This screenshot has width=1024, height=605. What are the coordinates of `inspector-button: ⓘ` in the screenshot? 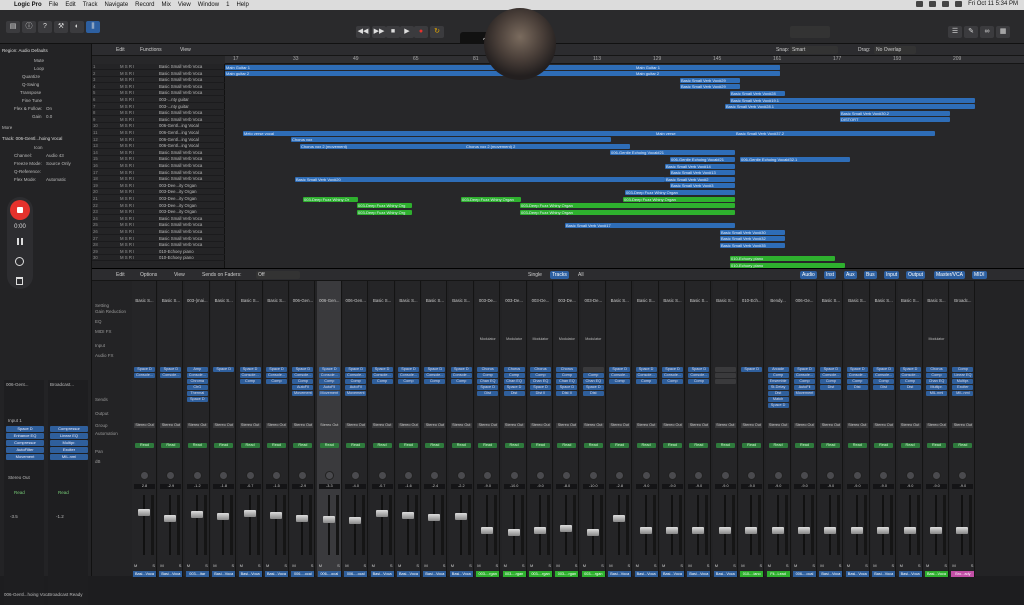 It's located at (29, 27).